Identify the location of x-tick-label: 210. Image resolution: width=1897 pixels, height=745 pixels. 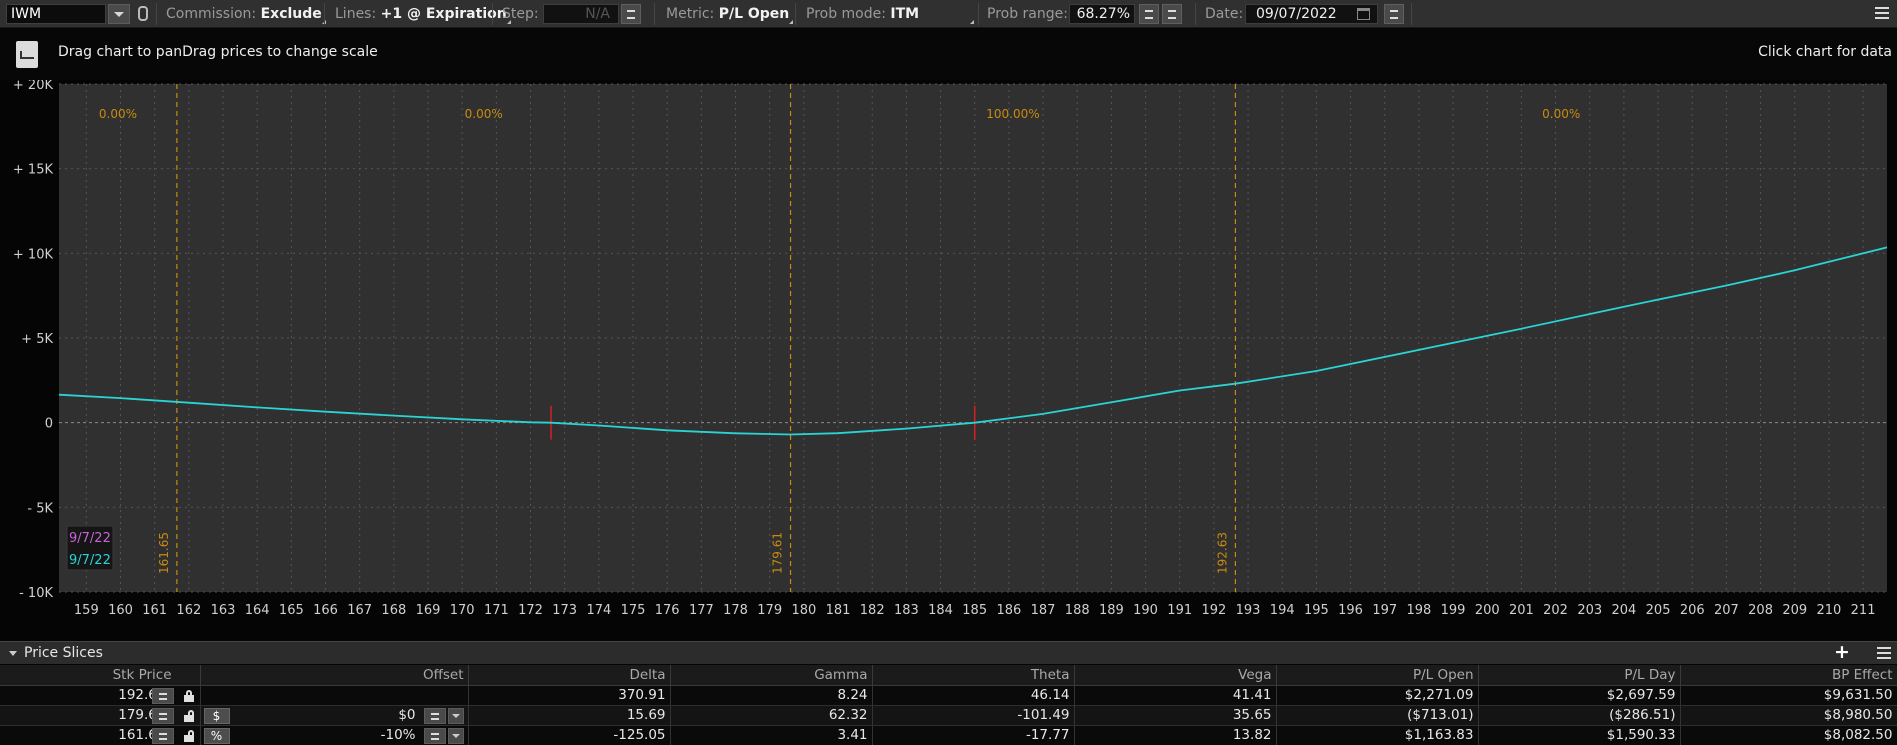
(1829, 610).